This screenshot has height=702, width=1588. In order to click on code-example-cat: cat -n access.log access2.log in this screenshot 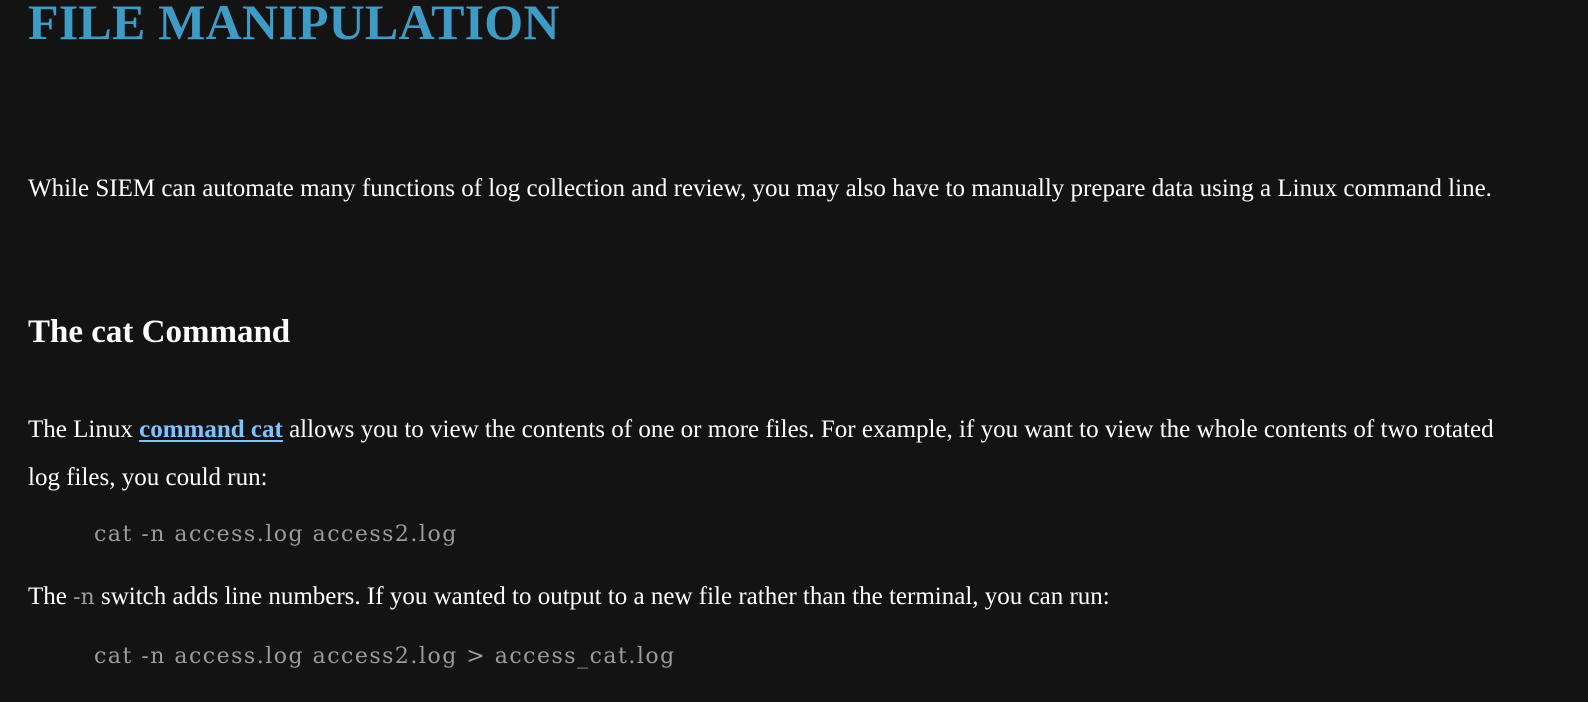, I will do `click(276, 534)`.